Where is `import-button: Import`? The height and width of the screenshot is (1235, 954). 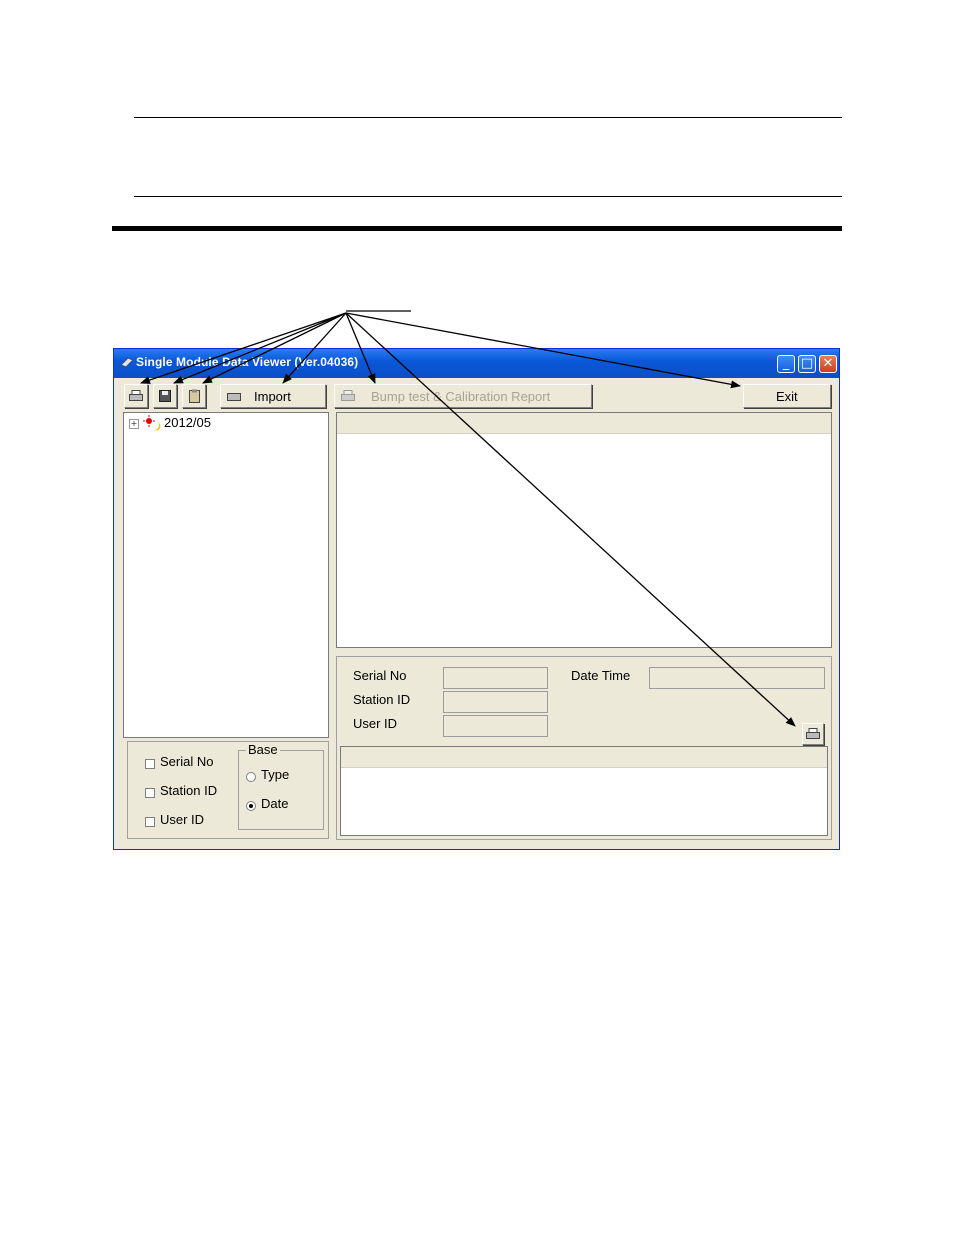 import-button: Import is located at coordinates (273, 396).